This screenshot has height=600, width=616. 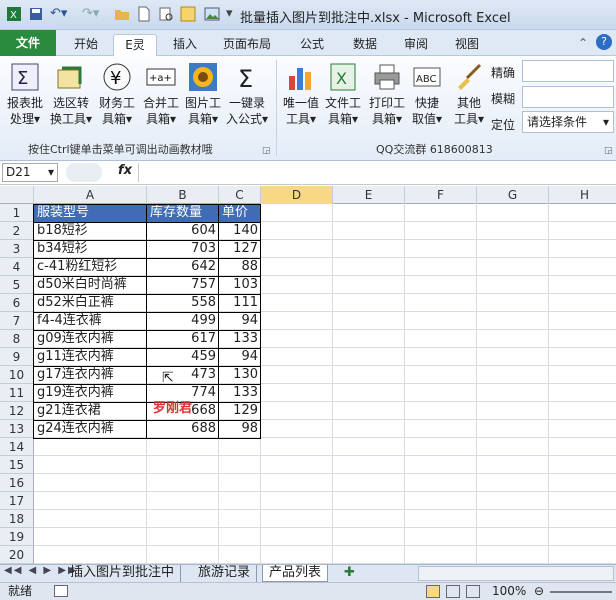 What do you see at coordinates (90, 411) in the screenshot?
I see `table-cell: g21连衣裙` at bounding box center [90, 411].